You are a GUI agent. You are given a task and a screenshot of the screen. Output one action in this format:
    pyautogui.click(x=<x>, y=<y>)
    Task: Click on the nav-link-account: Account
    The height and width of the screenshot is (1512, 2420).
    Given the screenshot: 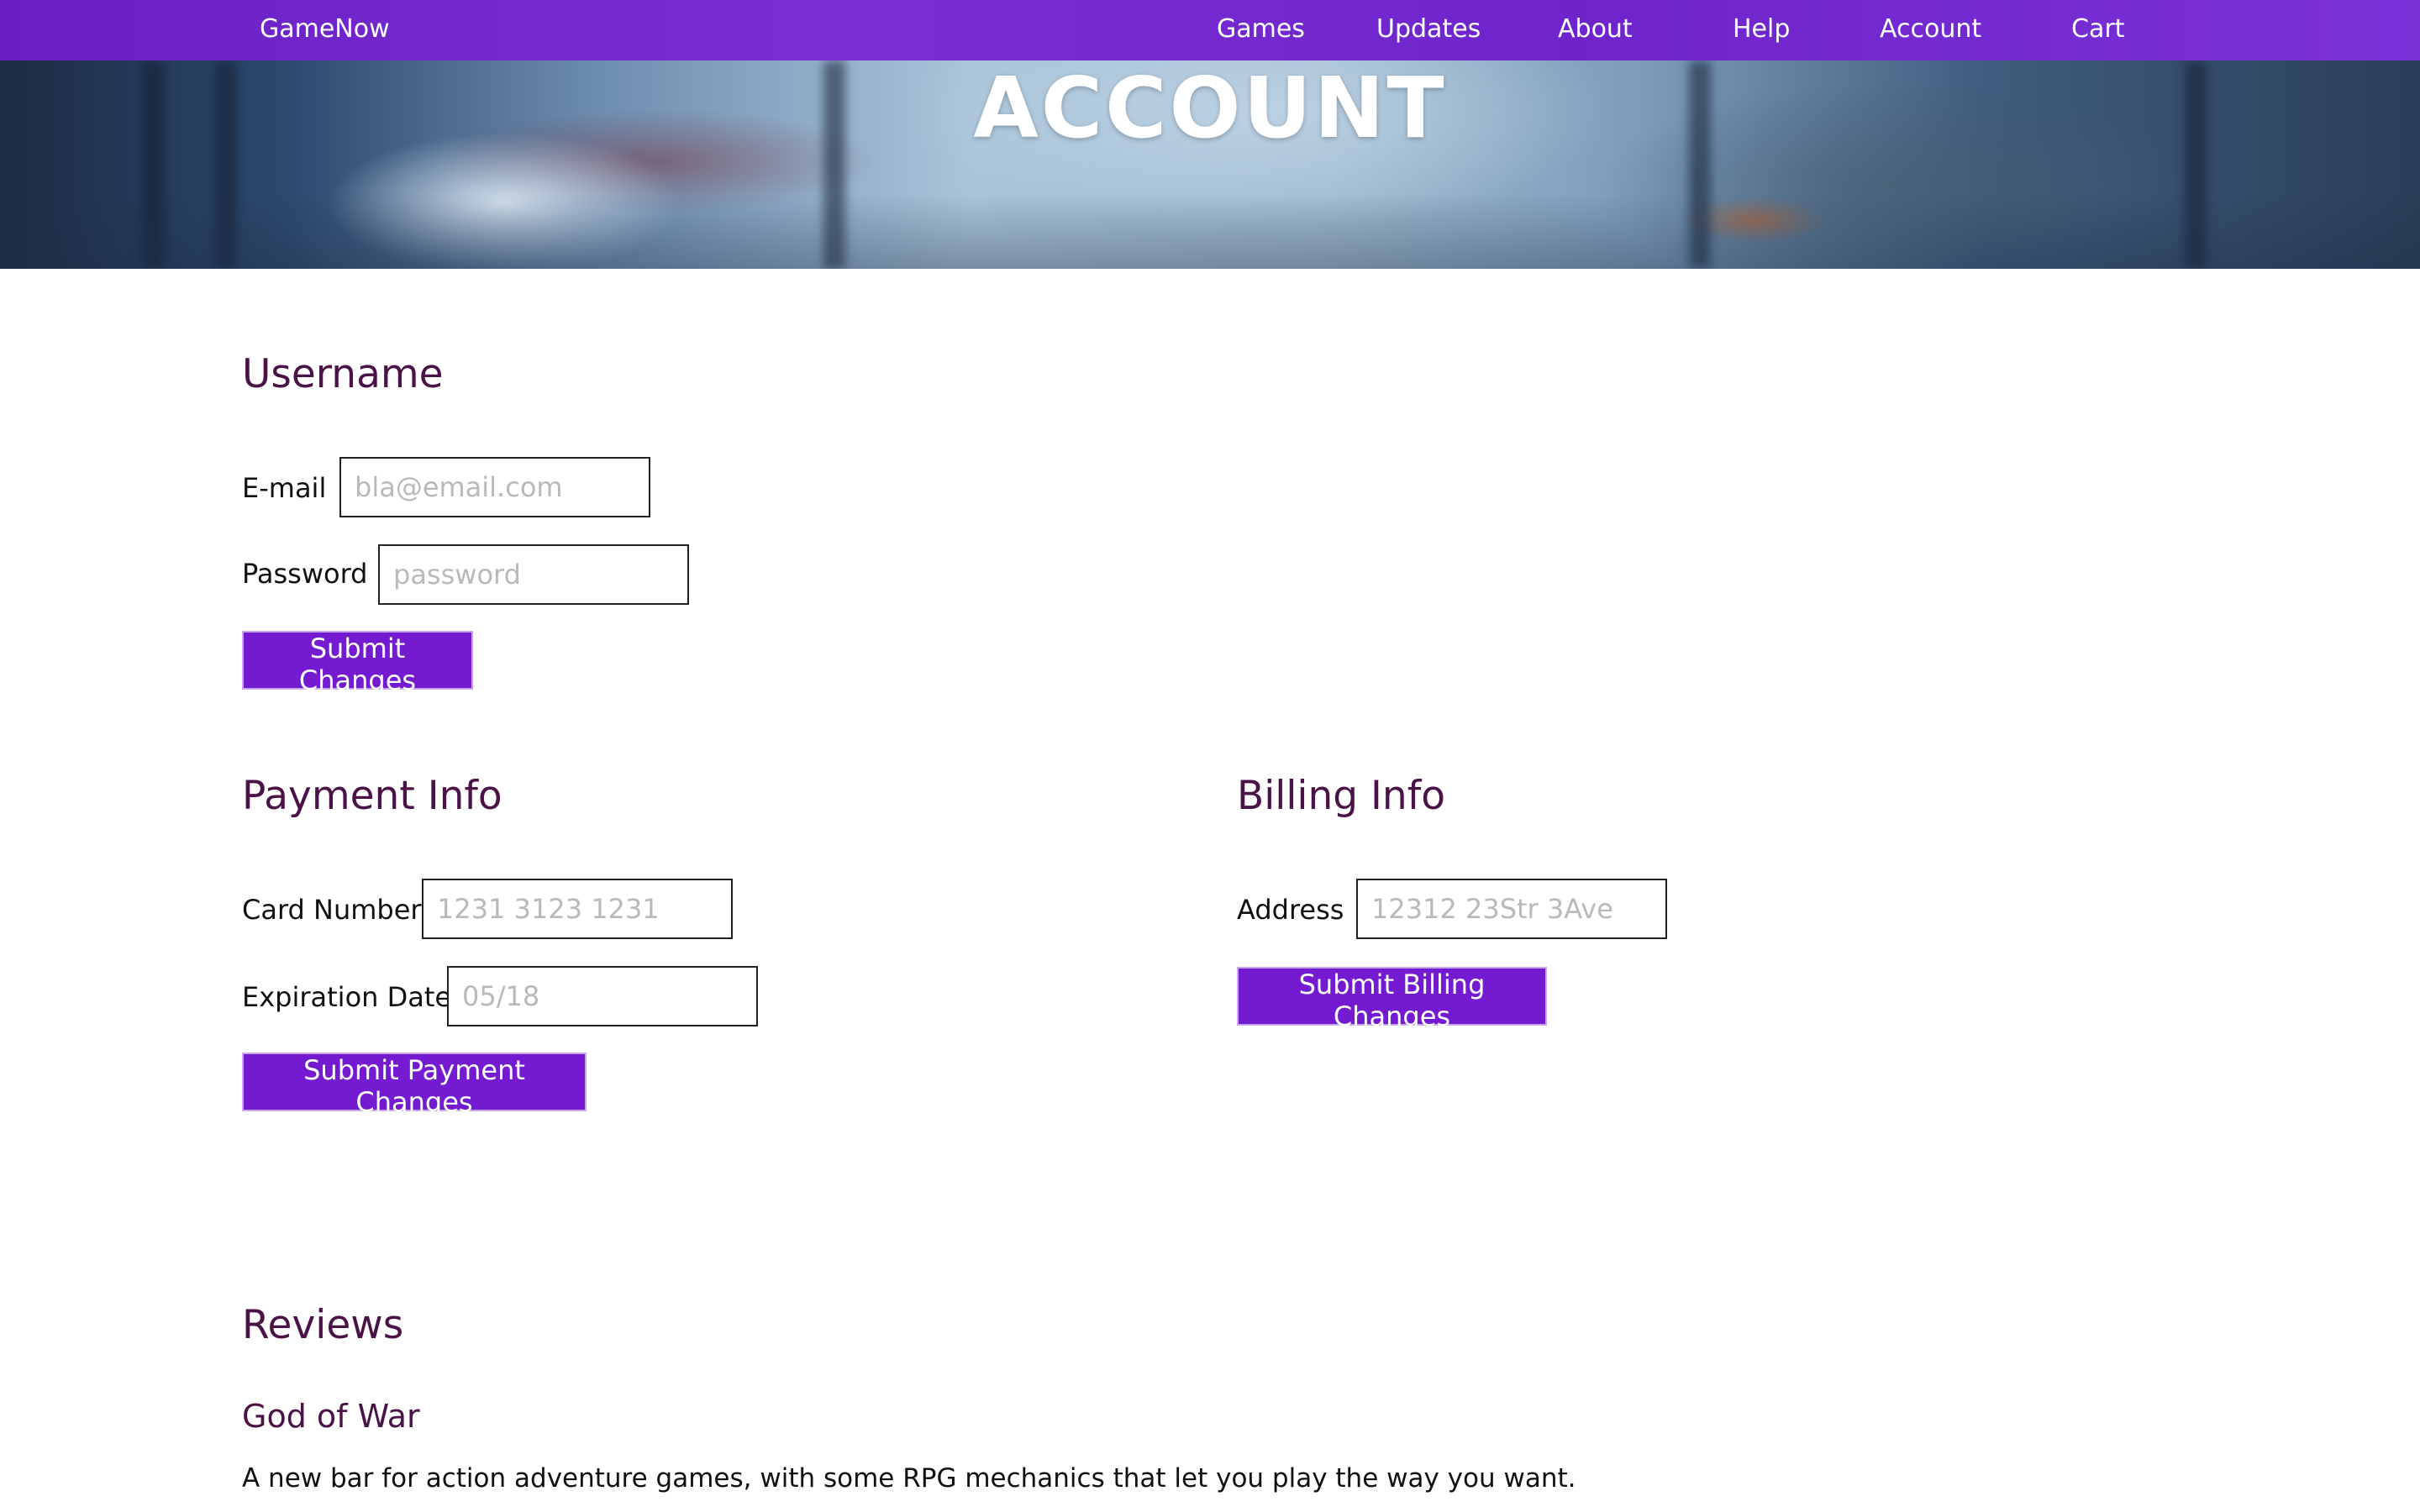 What is the action you would take?
    pyautogui.click(x=1930, y=29)
    